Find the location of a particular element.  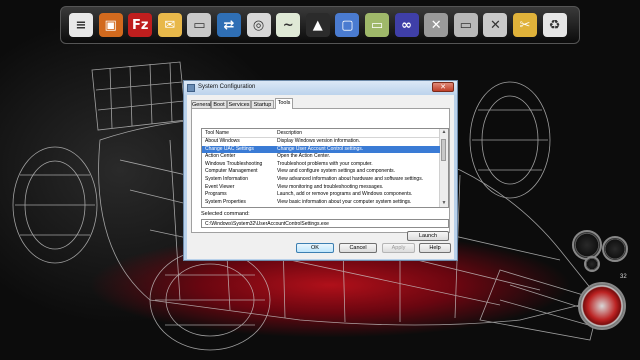

vlc-icon: ▲ is located at coordinates (317, 25).